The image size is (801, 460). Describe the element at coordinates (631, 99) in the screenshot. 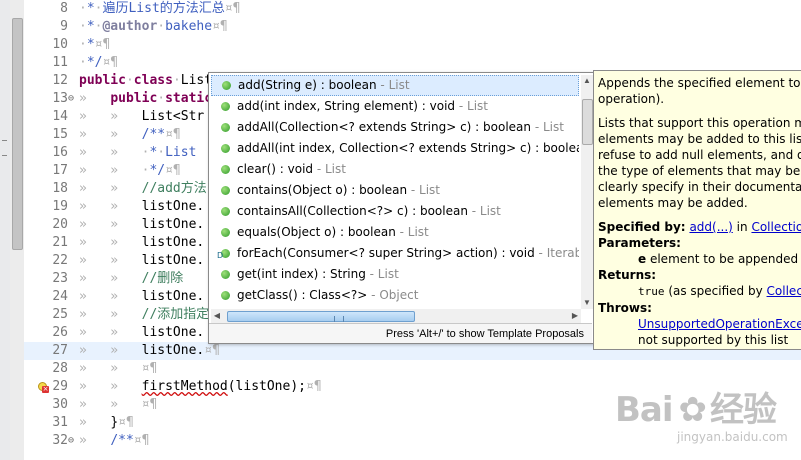

I see `javadoc-summary-line: operation).` at that location.